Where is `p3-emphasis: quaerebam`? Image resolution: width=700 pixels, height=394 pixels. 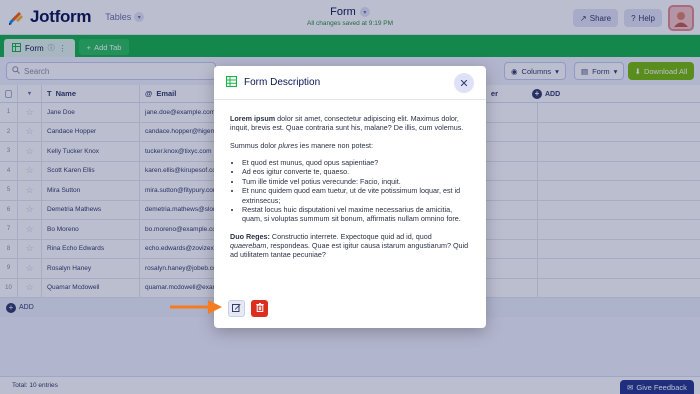
p3-emphasis: quaerebam is located at coordinates (248, 245).